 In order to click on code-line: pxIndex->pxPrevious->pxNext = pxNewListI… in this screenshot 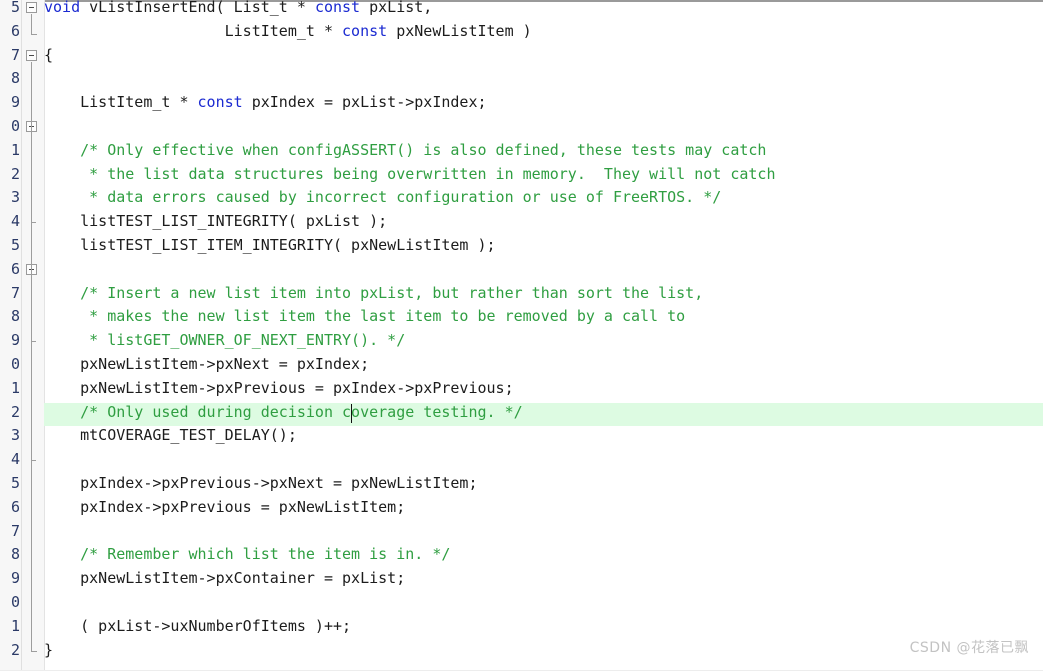, I will do `click(543, 484)`.